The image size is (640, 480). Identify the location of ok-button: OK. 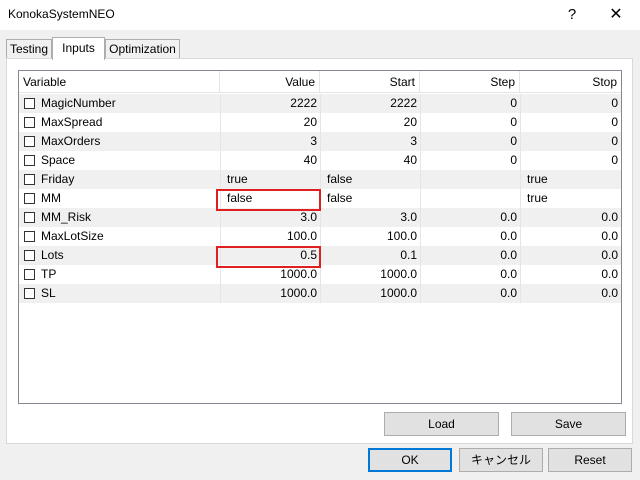
(410, 460).